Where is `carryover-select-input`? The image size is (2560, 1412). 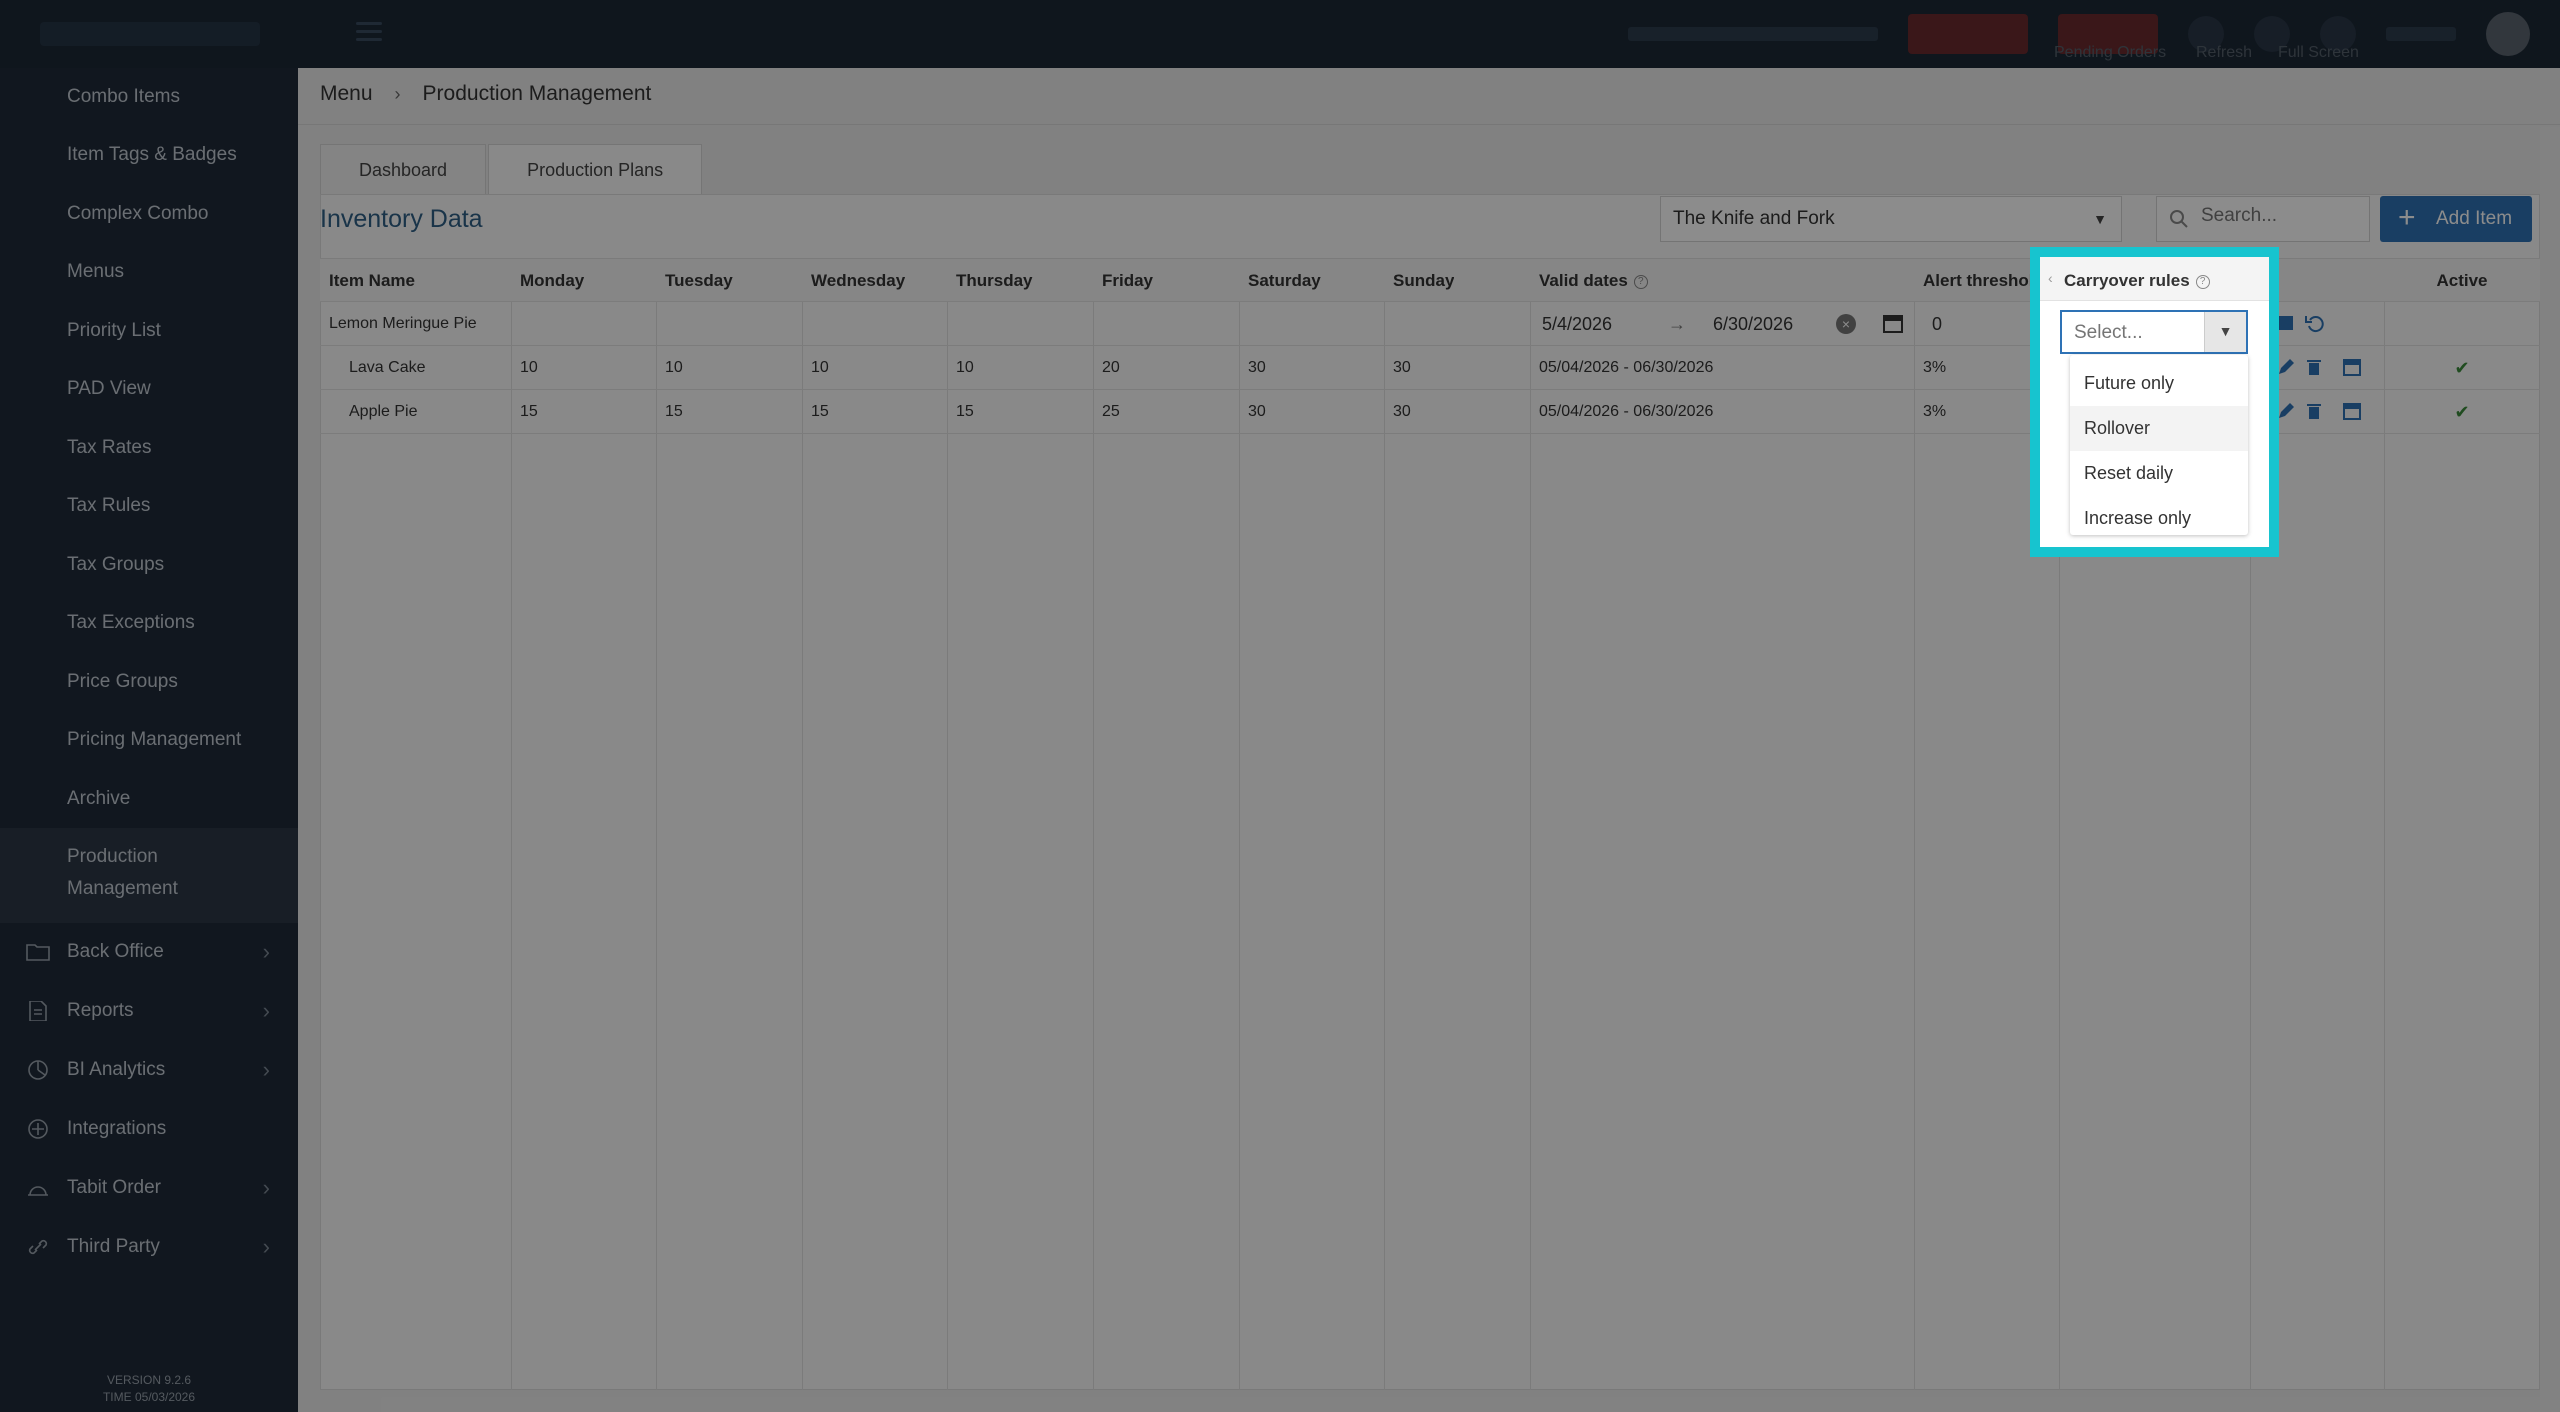 carryover-select-input is located at coordinates (2134, 333).